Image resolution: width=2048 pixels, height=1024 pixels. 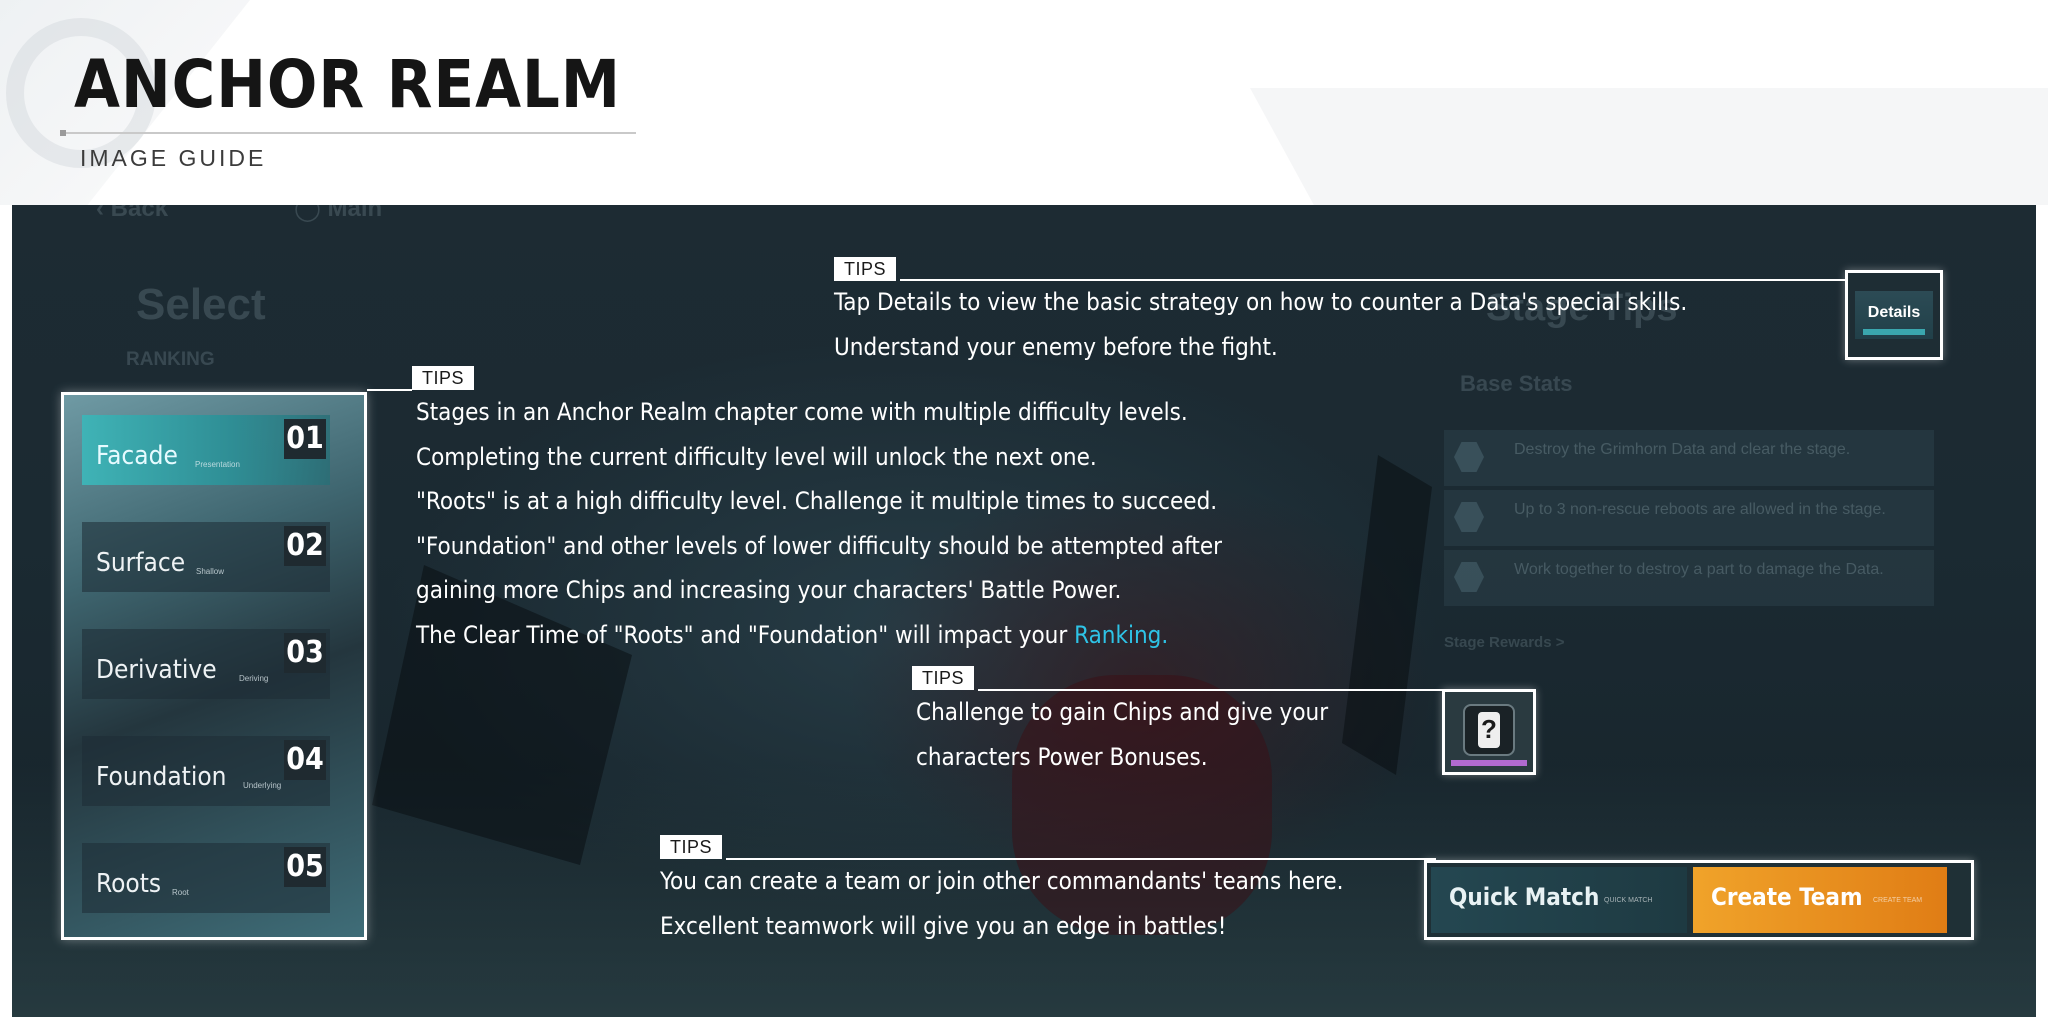 What do you see at coordinates (206, 878) in the screenshot?
I see `difficulty-item-roots: Roots Root 05` at bounding box center [206, 878].